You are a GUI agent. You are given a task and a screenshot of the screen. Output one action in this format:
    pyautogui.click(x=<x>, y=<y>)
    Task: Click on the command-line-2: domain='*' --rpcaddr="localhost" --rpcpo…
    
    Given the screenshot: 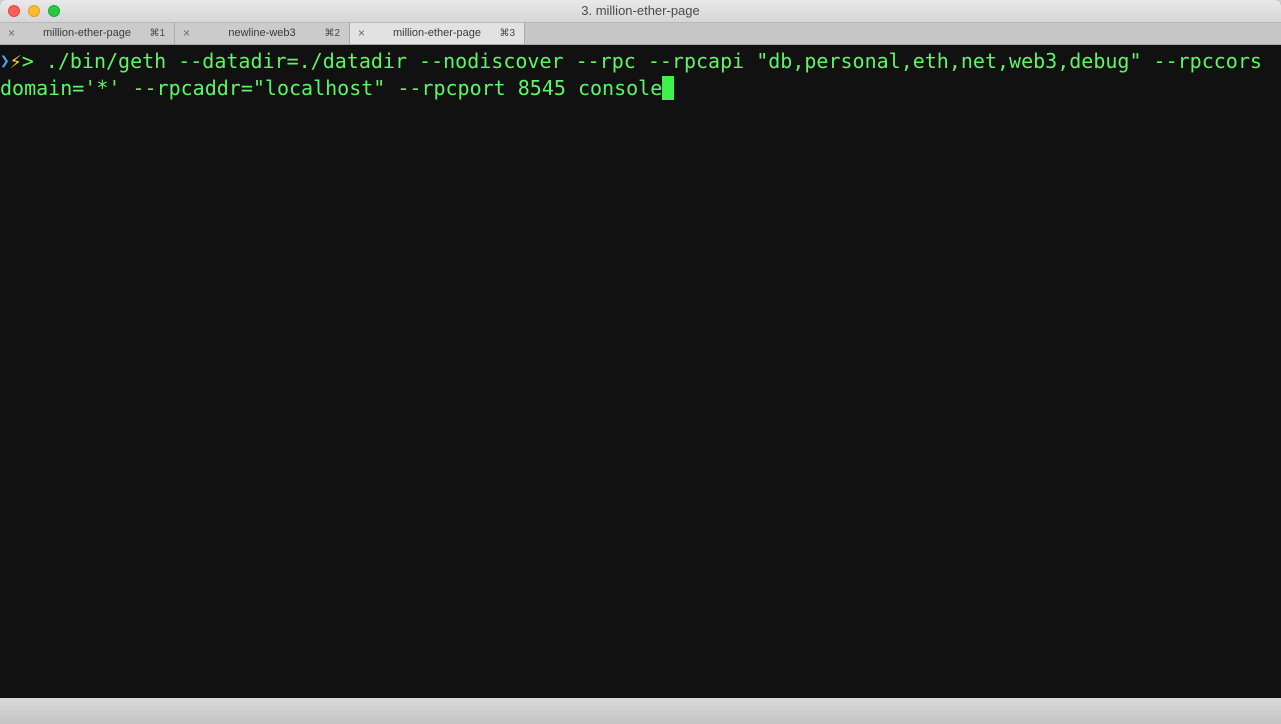 What is the action you would take?
    pyautogui.click(x=640, y=88)
    